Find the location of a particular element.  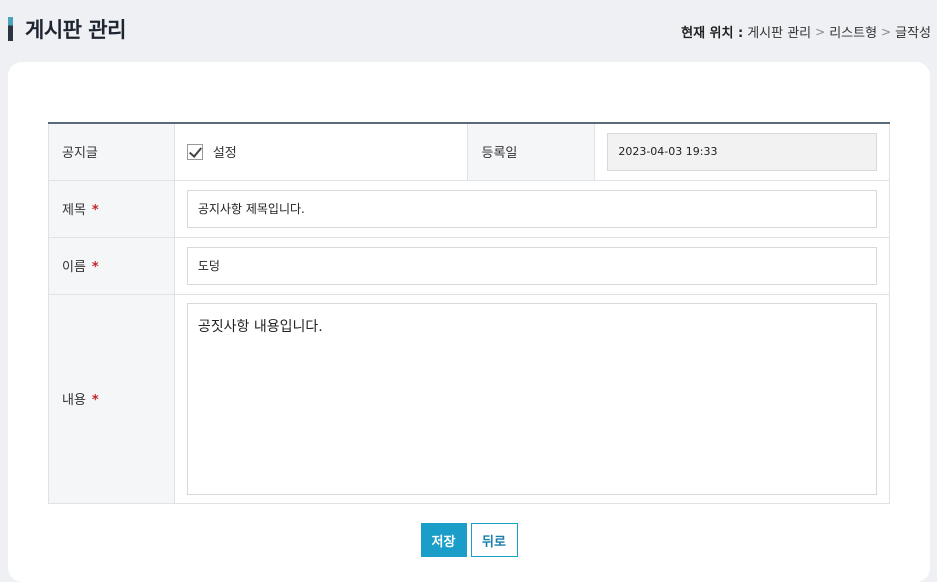

form-actions: 저장 뒤로 is located at coordinates (469, 540).